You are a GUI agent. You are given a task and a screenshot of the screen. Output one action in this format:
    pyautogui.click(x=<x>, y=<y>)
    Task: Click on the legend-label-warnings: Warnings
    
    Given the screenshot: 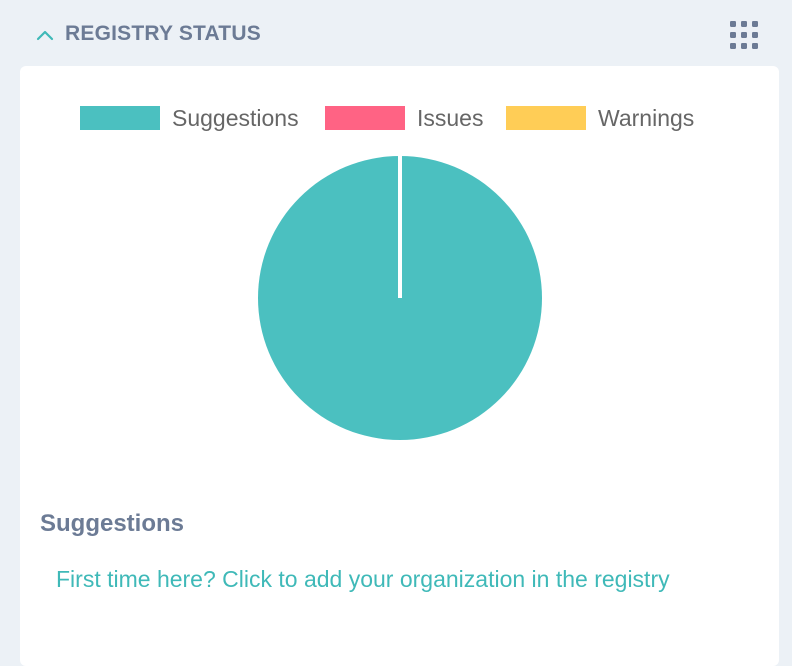 What is the action you would take?
    pyautogui.click(x=646, y=118)
    